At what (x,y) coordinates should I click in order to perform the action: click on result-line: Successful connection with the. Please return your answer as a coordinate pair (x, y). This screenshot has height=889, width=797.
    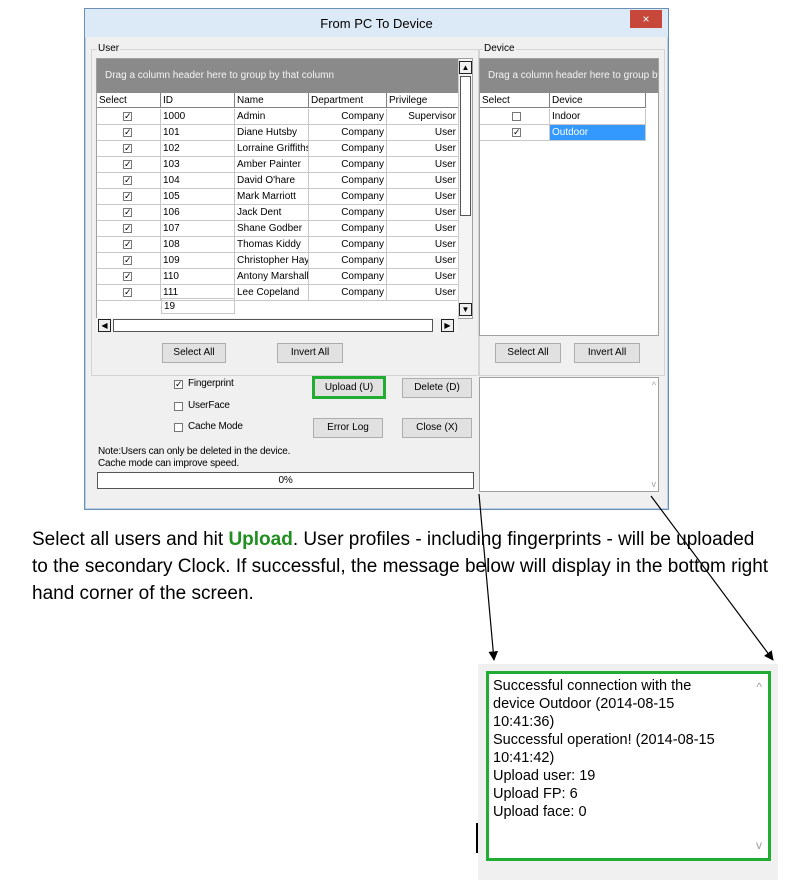
    Looking at the image, I should click on (592, 686).